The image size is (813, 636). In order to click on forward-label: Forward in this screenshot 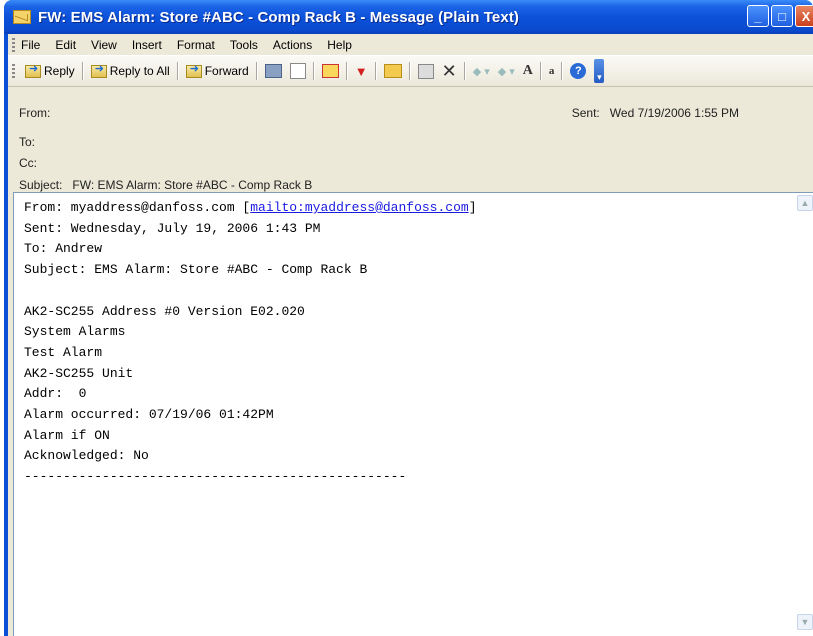, I will do `click(226, 71)`.